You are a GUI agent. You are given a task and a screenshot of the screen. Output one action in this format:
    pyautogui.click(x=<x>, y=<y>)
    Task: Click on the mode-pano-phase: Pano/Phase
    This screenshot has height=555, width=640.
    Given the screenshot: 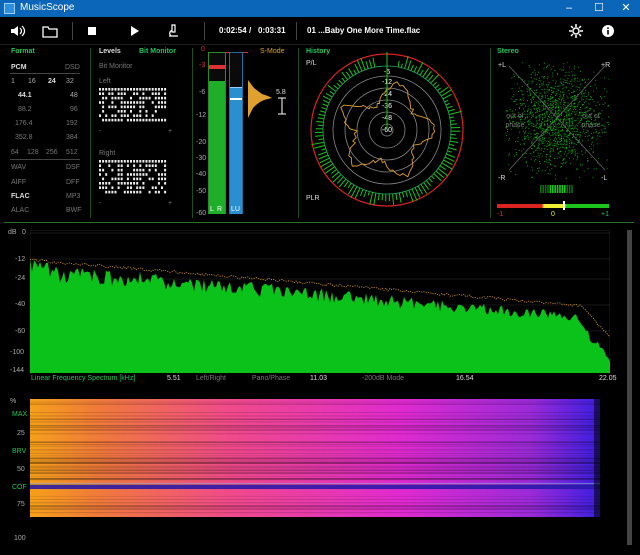 What is the action you would take?
    pyautogui.click(x=271, y=378)
    